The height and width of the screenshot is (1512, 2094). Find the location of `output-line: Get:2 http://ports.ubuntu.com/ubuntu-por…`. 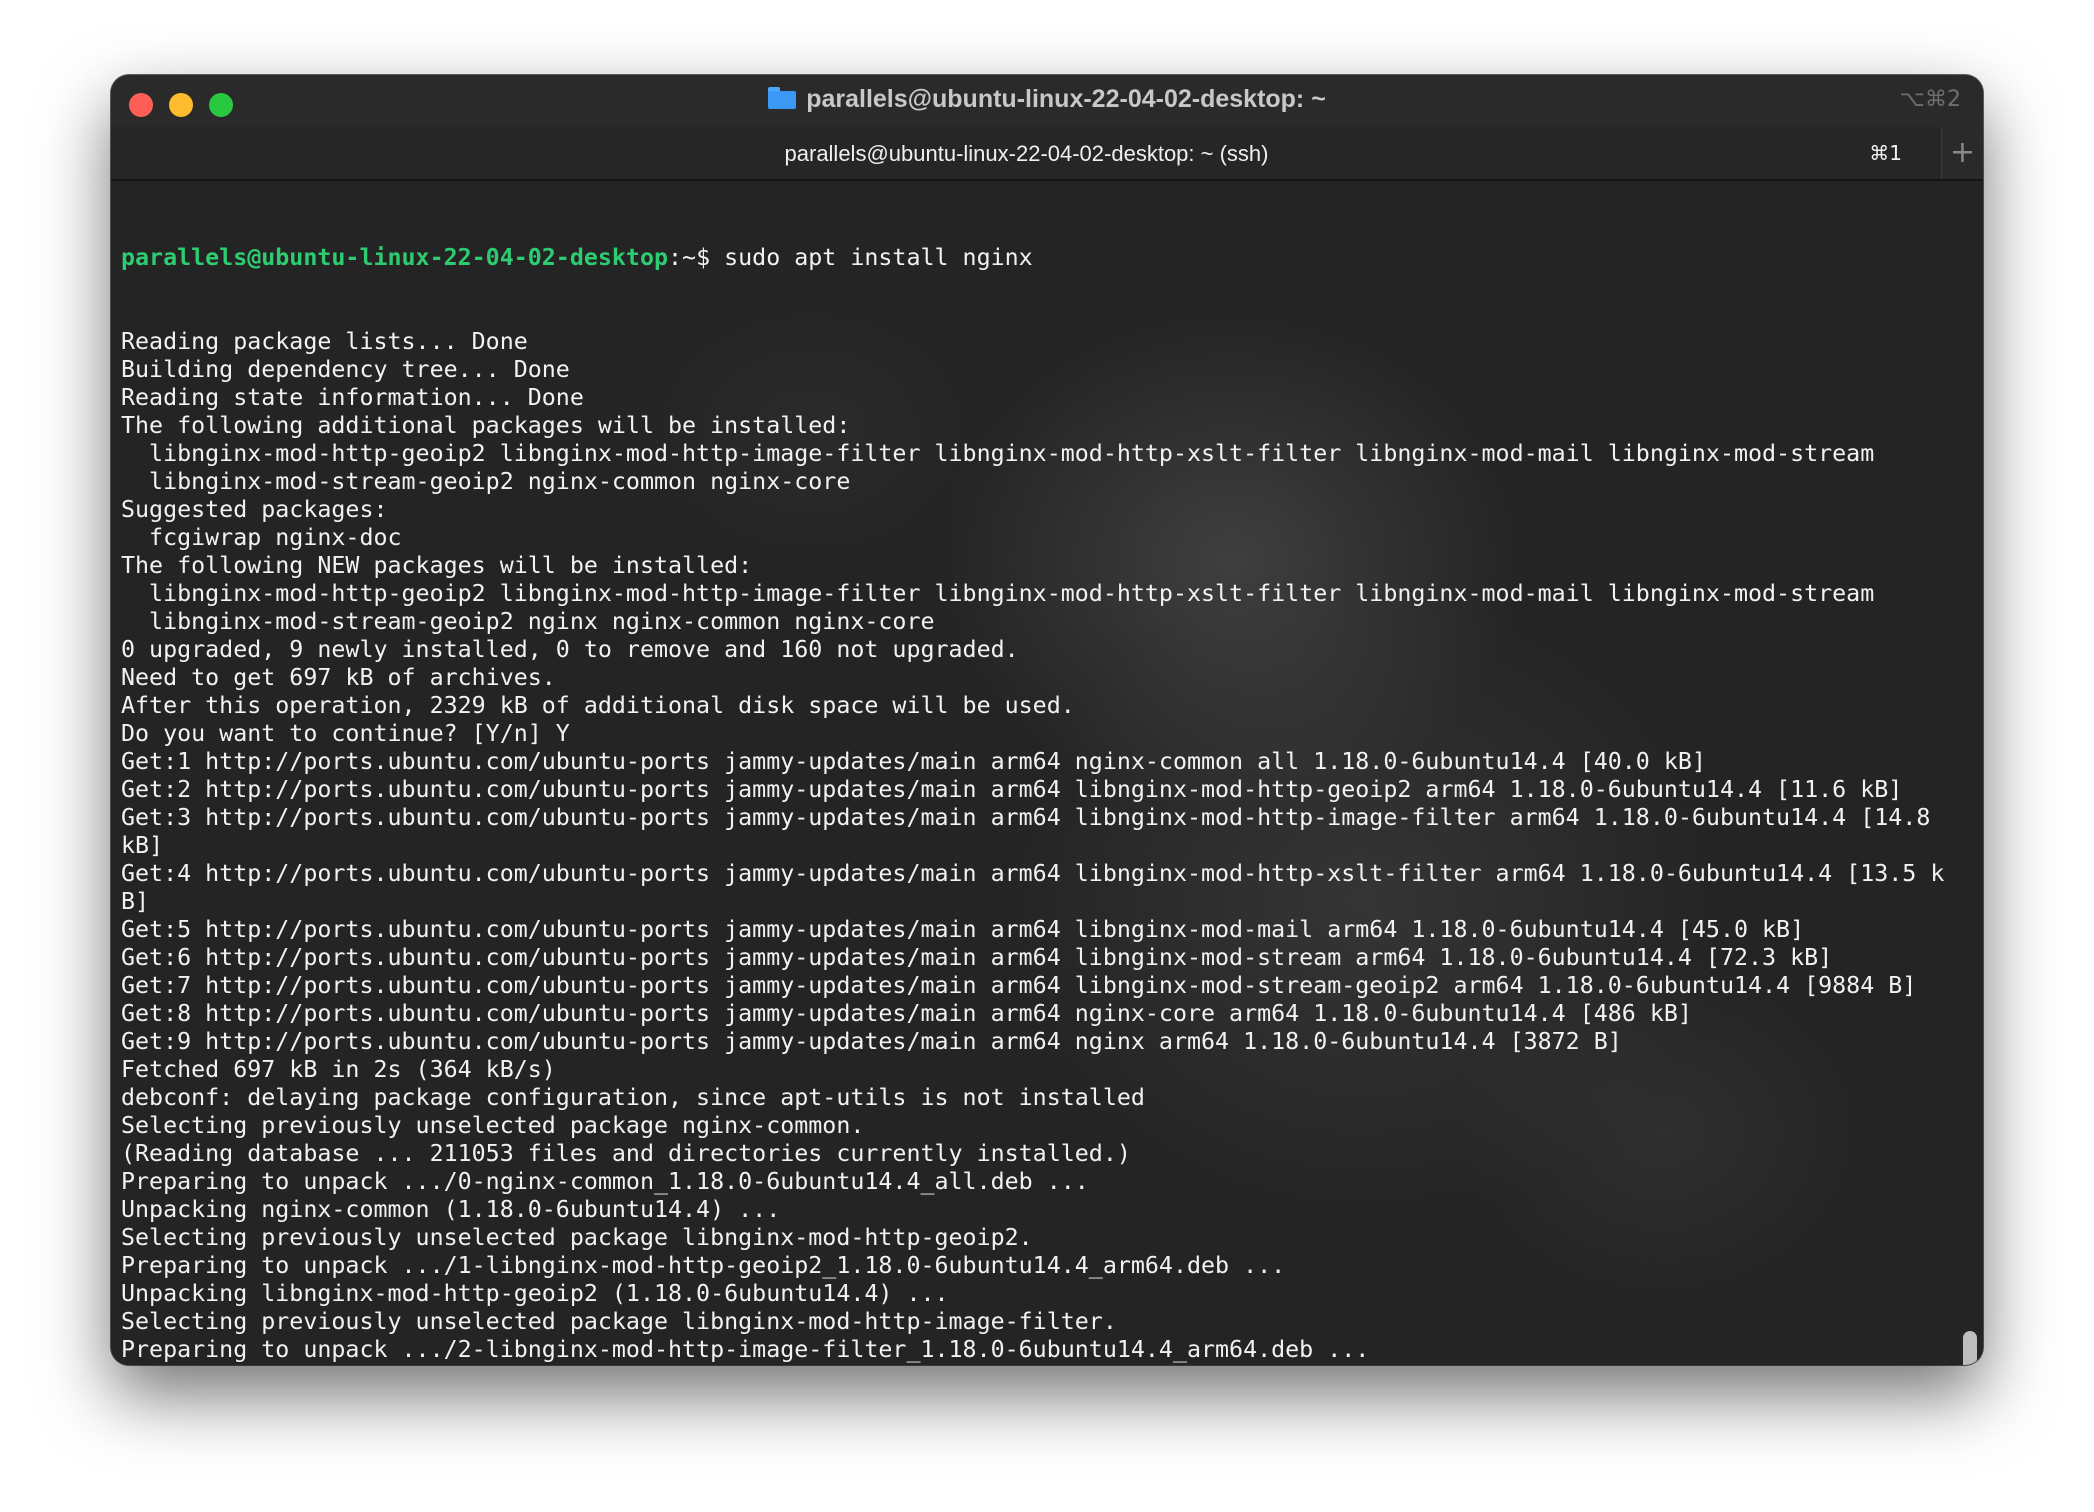

output-line: Get:2 http://ports.ubuntu.com/ubuntu-por… is located at coordinates (1012, 789).